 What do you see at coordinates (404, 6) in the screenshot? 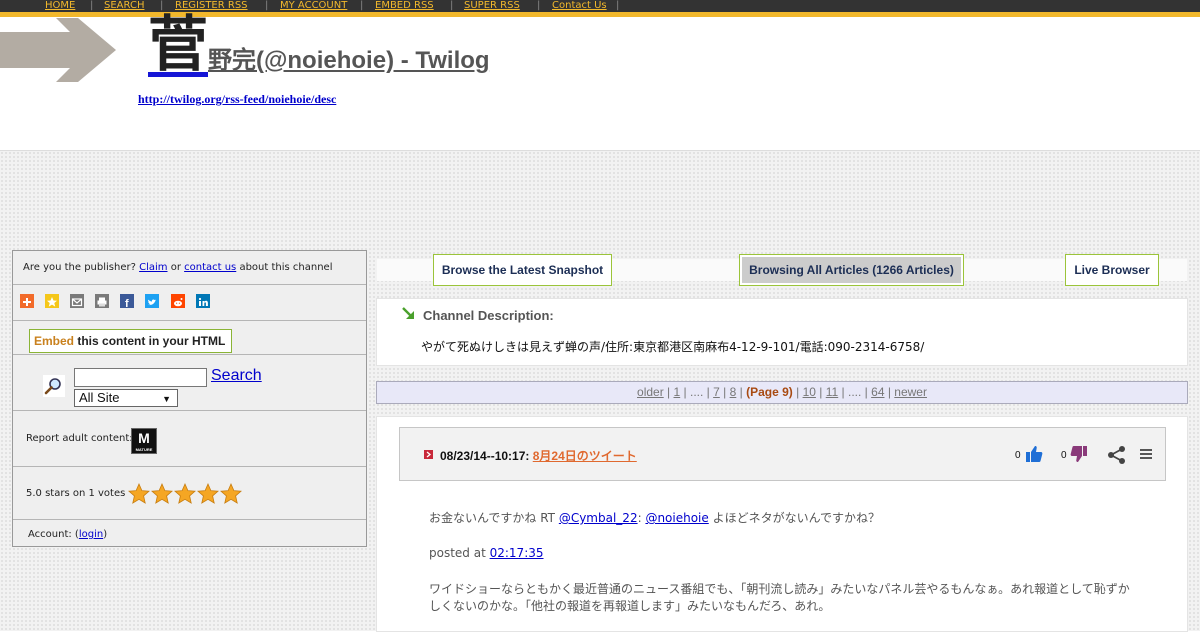
I see `nav-embed-rss: EMBED RSS` at bounding box center [404, 6].